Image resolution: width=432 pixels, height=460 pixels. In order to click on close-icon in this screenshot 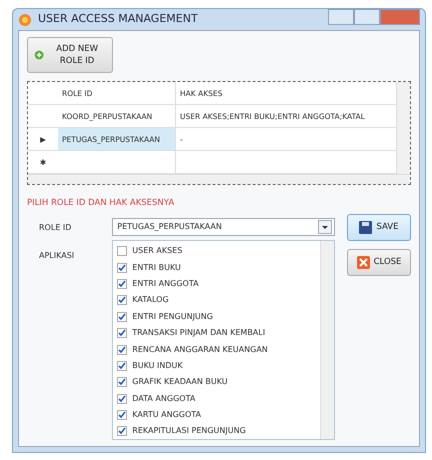, I will do `click(363, 262)`.